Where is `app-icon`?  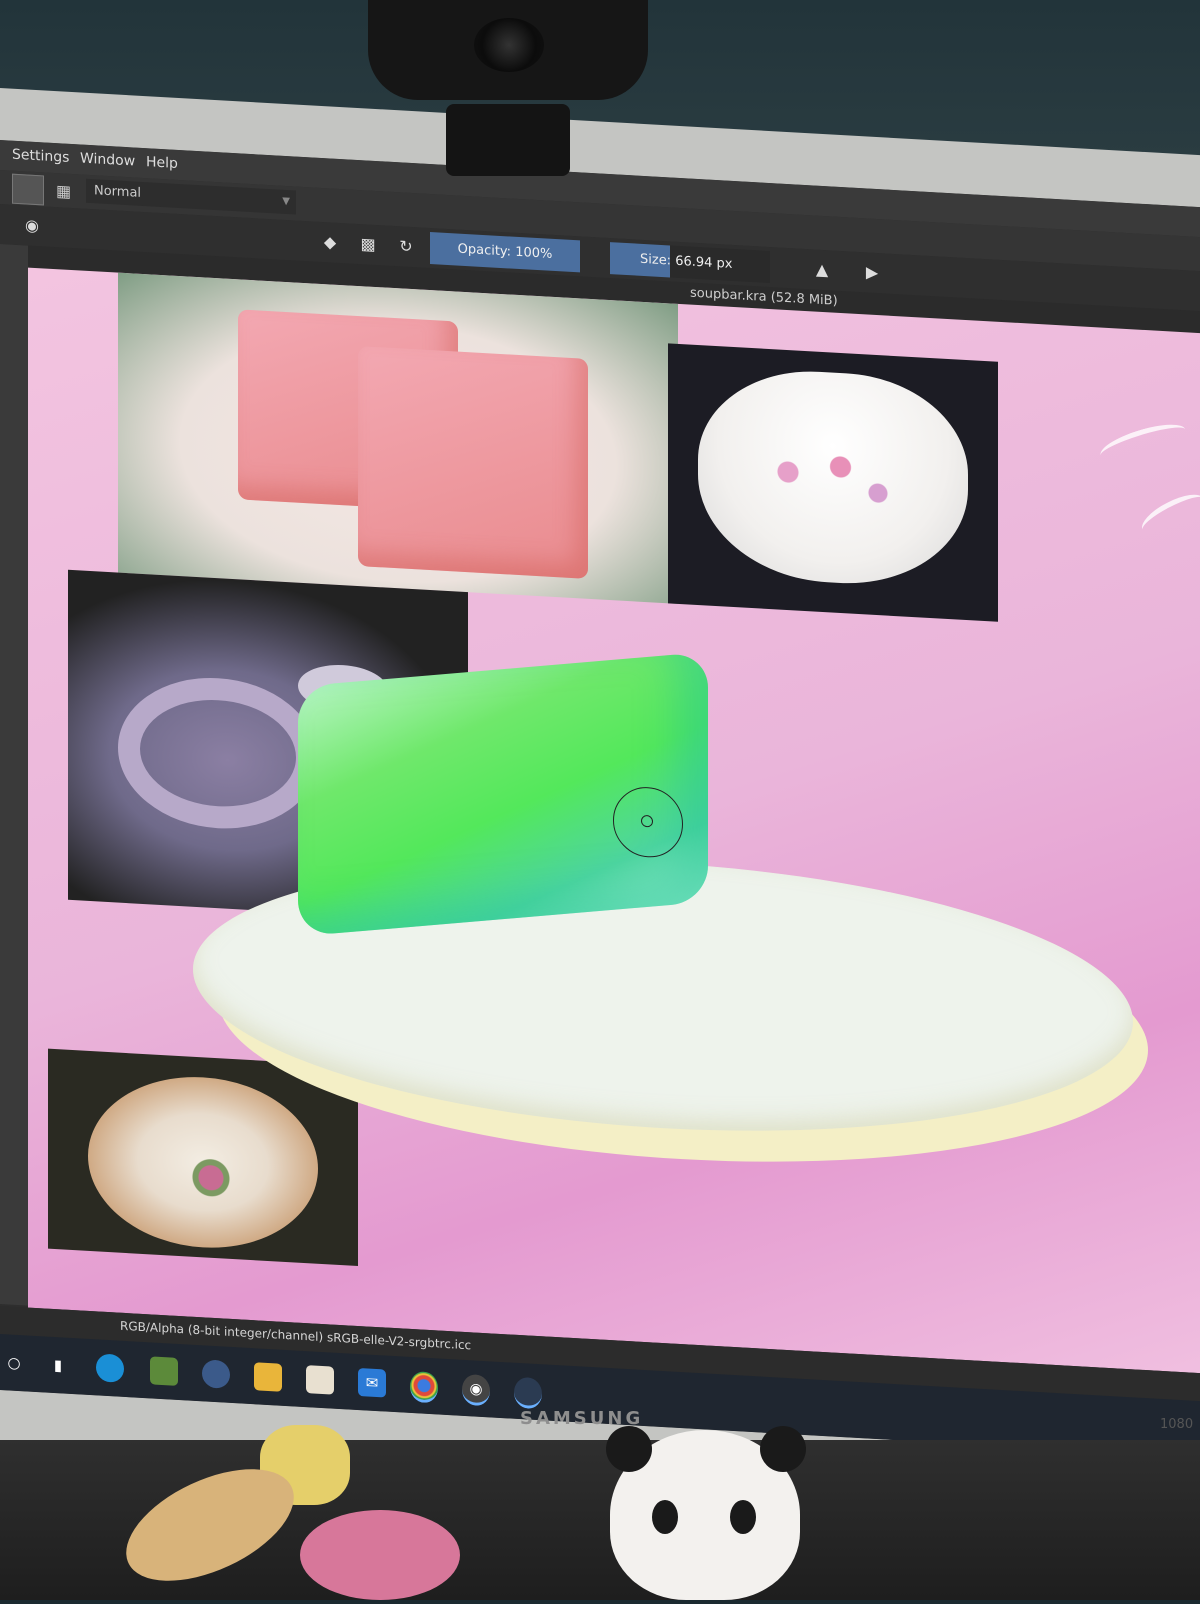
app-icon is located at coordinates (528, 1393).